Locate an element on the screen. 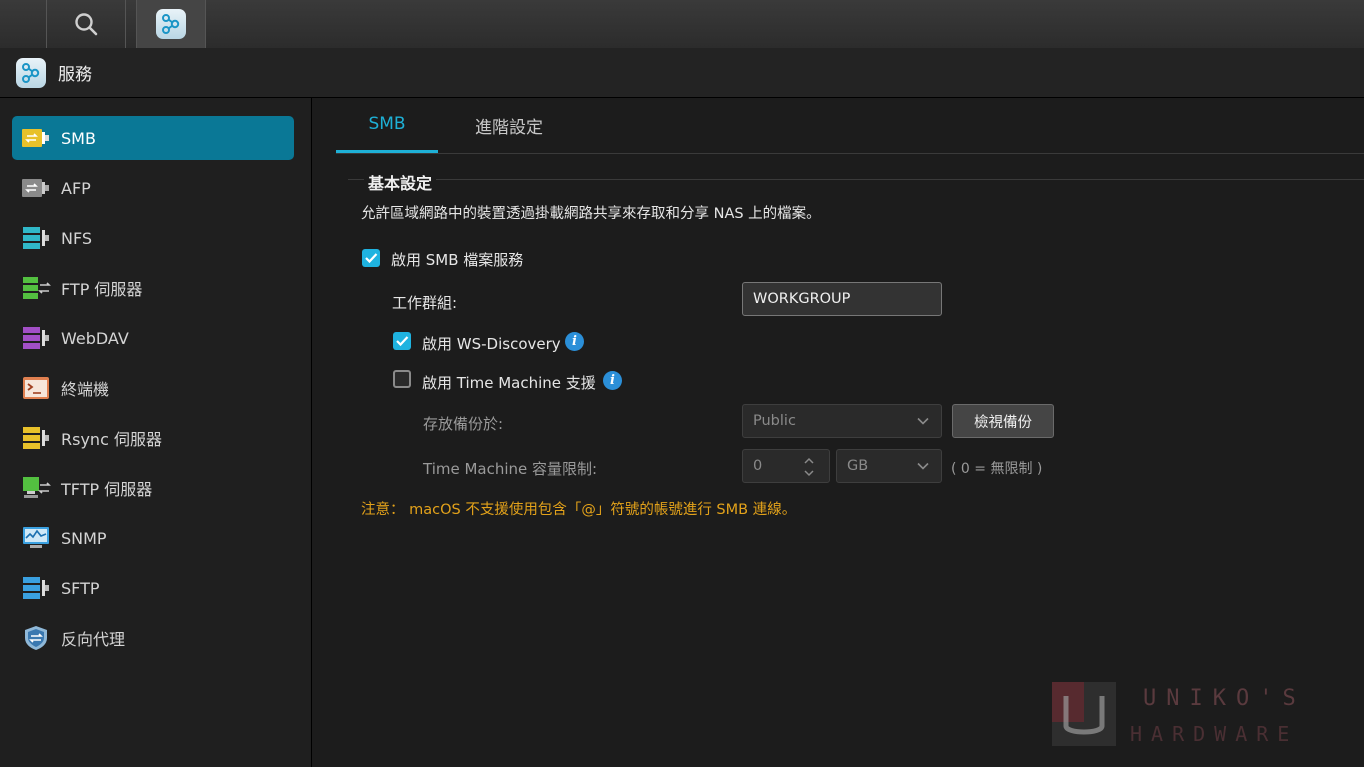 Image resolution: width=1364 pixels, height=767 pixels. sidebar-item-label: 終端機 is located at coordinates (85, 389).